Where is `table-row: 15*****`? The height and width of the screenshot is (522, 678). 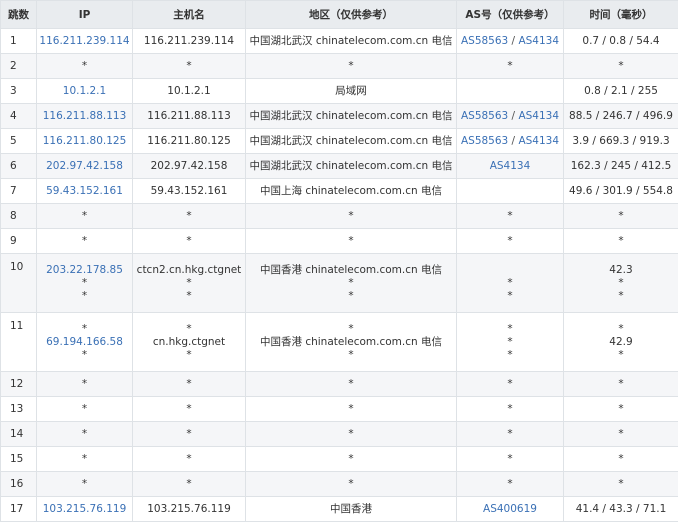
table-row: 15***** is located at coordinates (339, 459).